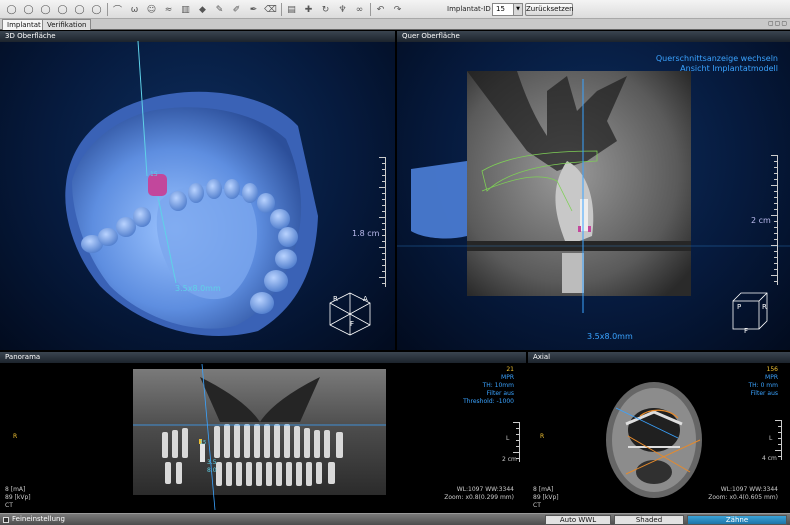 This screenshot has width=790, height=525. What do you see at coordinates (488, 401) in the screenshot?
I see `threshold-label: Threshold: -1000` at bounding box center [488, 401].